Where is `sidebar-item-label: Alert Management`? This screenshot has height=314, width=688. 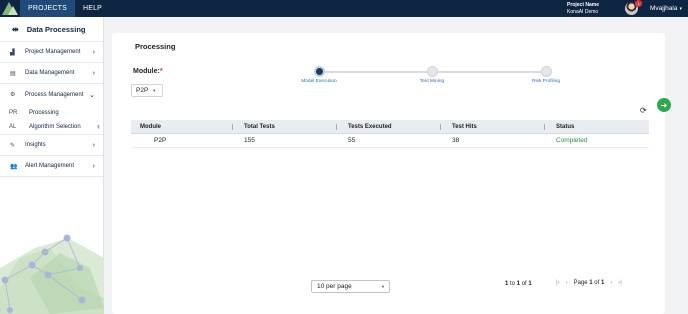
sidebar-item-label: Alert Management is located at coordinates (50, 166).